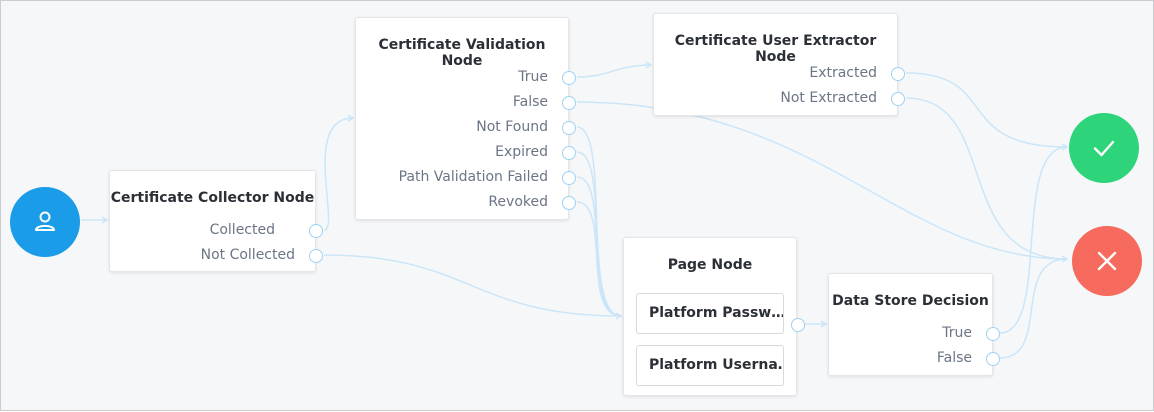 Image resolution: width=1154 pixels, height=412 pixels. What do you see at coordinates (1033, 240) in the screenshot?
I see `connector-dstrue-success` at bounding box center [1033, 240].